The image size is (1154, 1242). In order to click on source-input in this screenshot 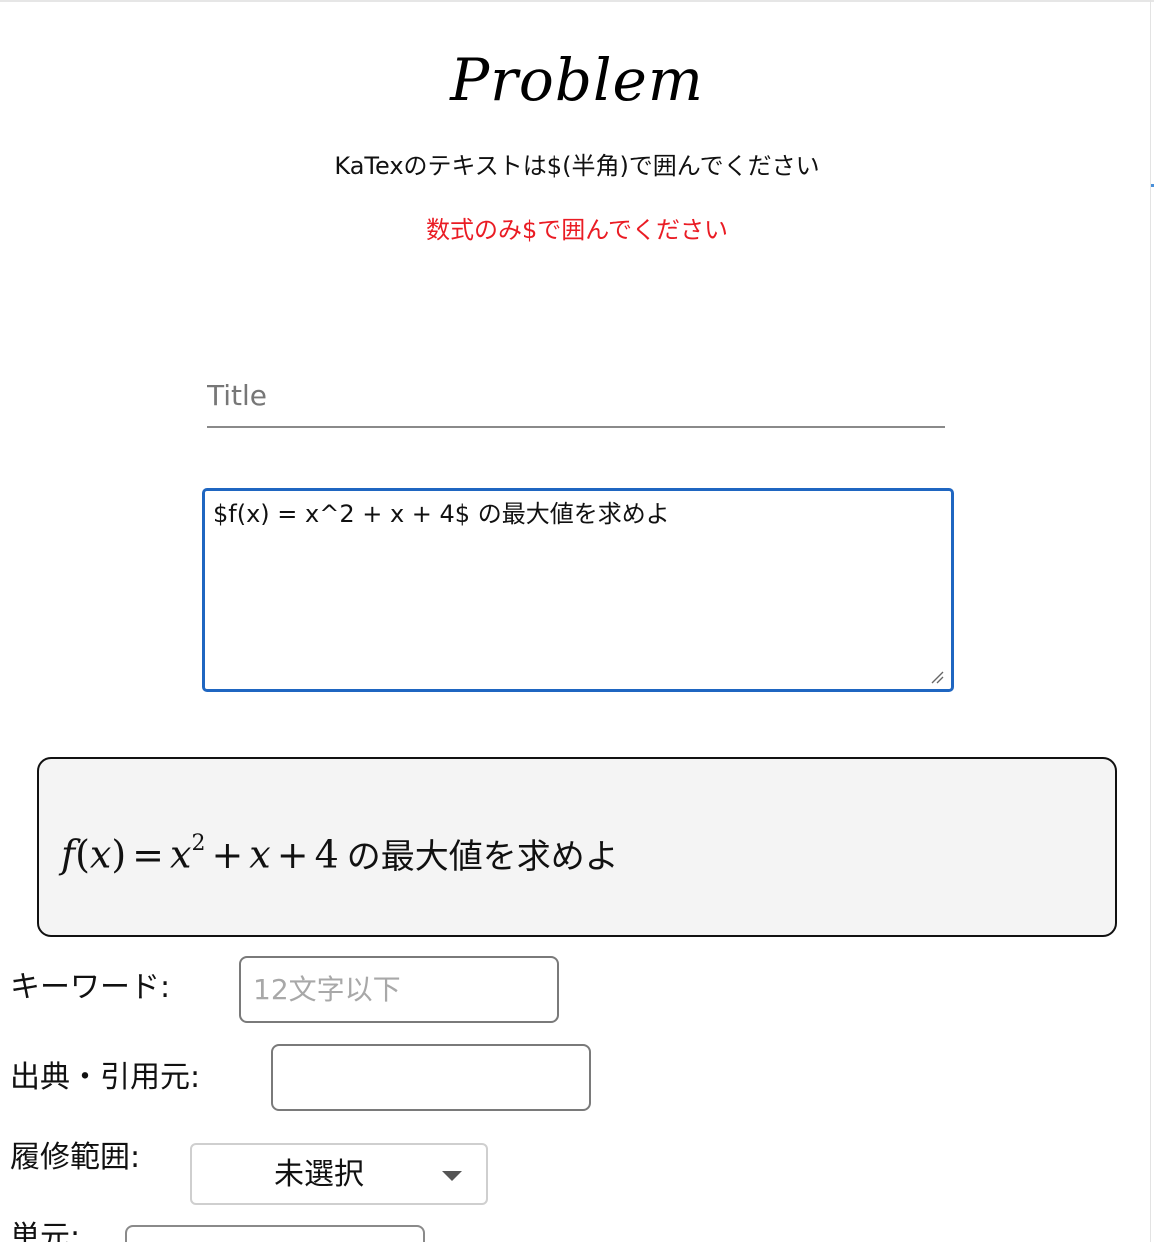, I will do `click(431, 1077)`.